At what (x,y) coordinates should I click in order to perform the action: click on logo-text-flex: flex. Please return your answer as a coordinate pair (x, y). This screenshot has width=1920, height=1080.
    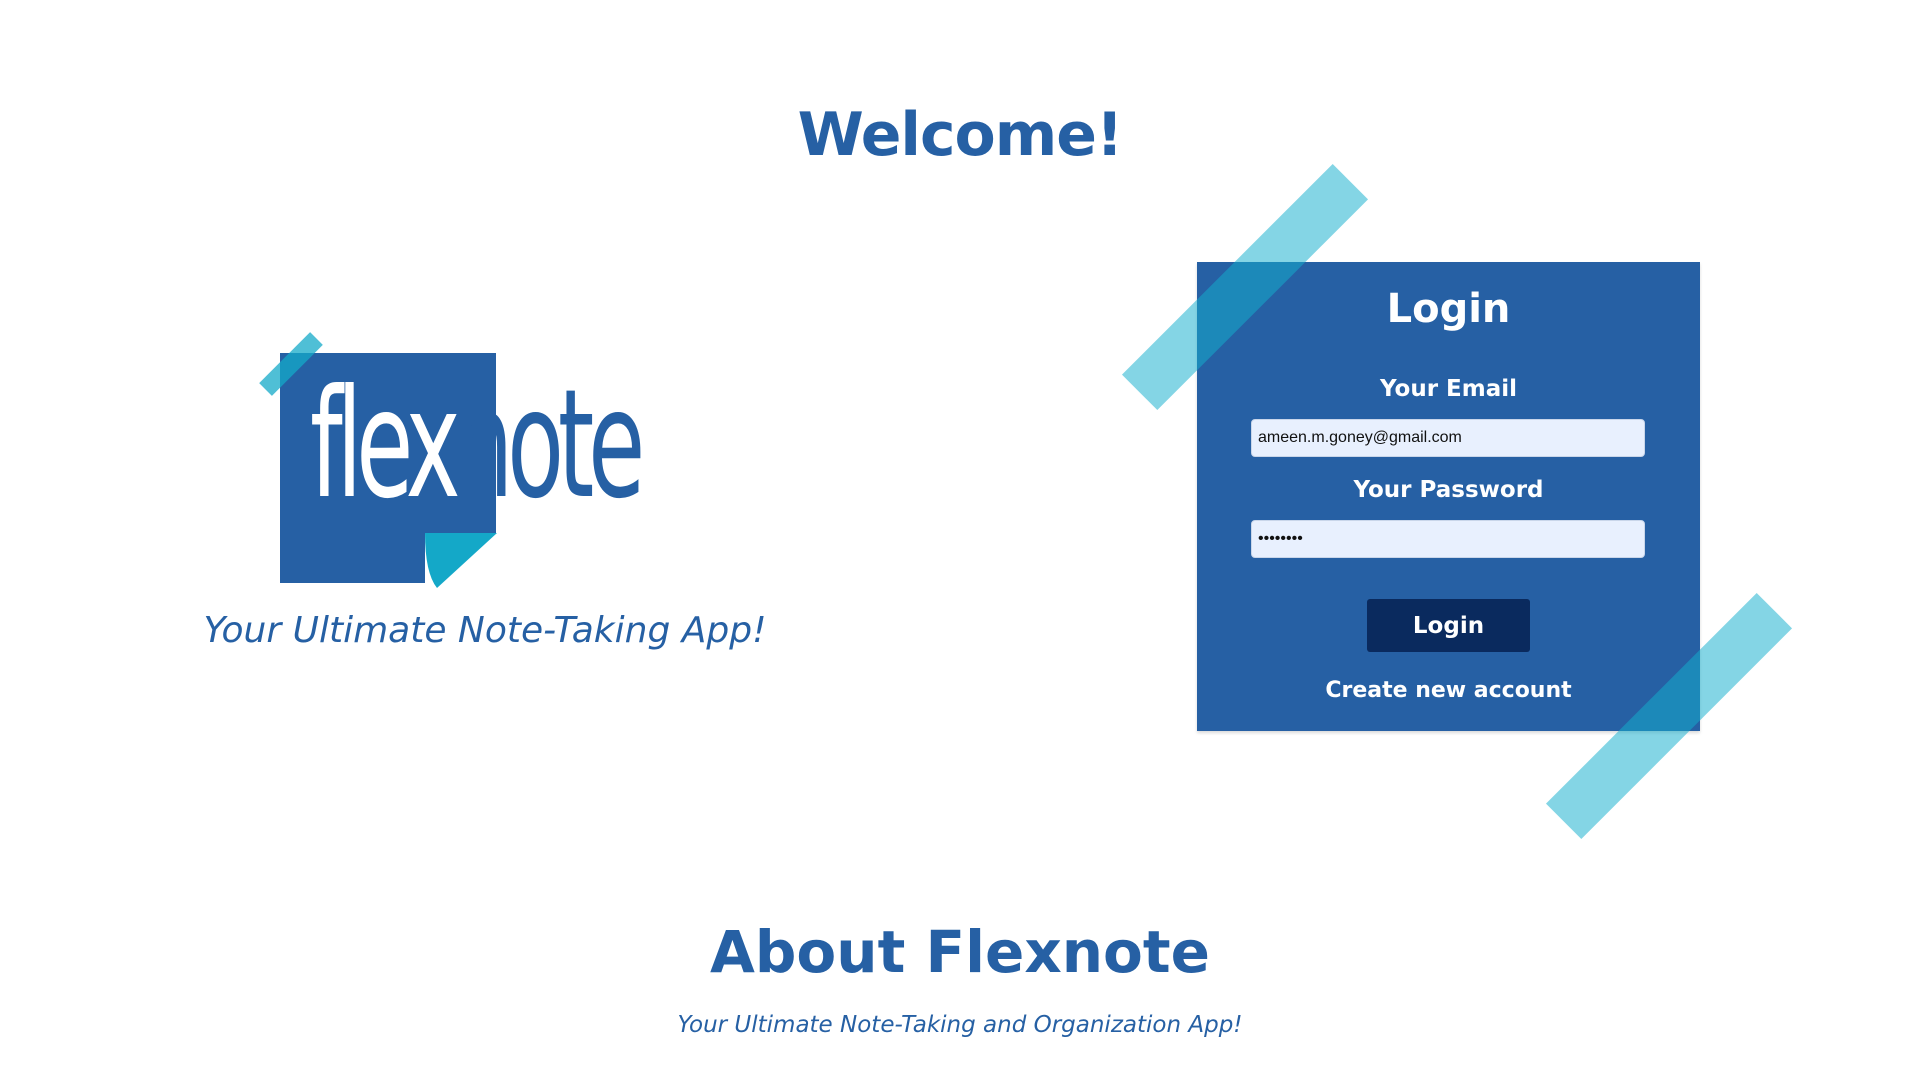
    Looking at the image, I should click on (385, 445).